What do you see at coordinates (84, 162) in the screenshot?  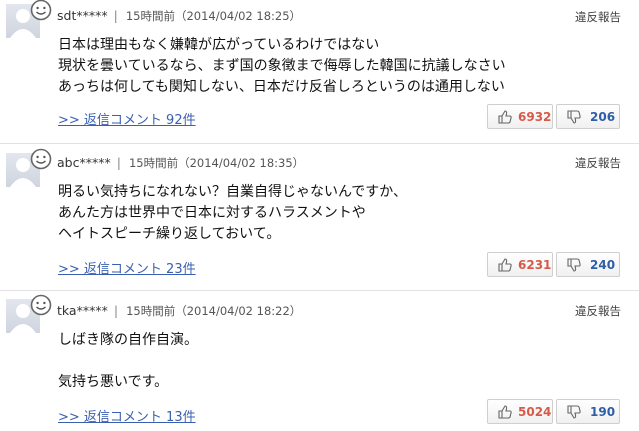 I see `username: abc*****` at bounding box center [84, 162].